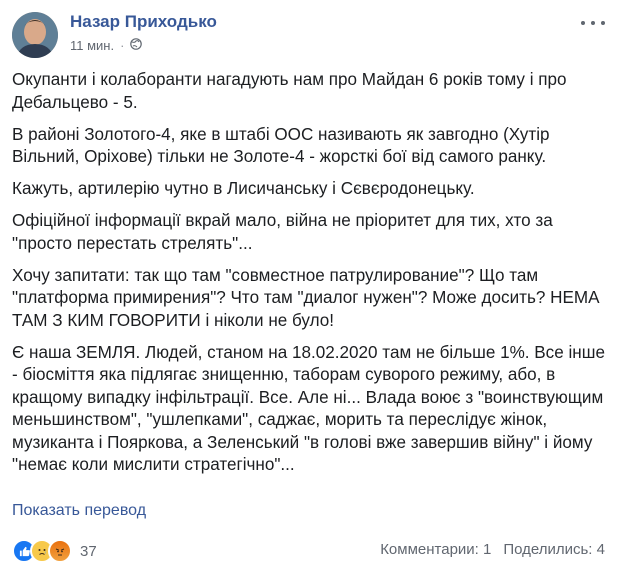 The height and width of the screenshot is (573, 617). What do you see at coordinates (79, 511) in the screenshot?
I see `show-translation-link: Показать перевод` at bounding box center [79, 511].